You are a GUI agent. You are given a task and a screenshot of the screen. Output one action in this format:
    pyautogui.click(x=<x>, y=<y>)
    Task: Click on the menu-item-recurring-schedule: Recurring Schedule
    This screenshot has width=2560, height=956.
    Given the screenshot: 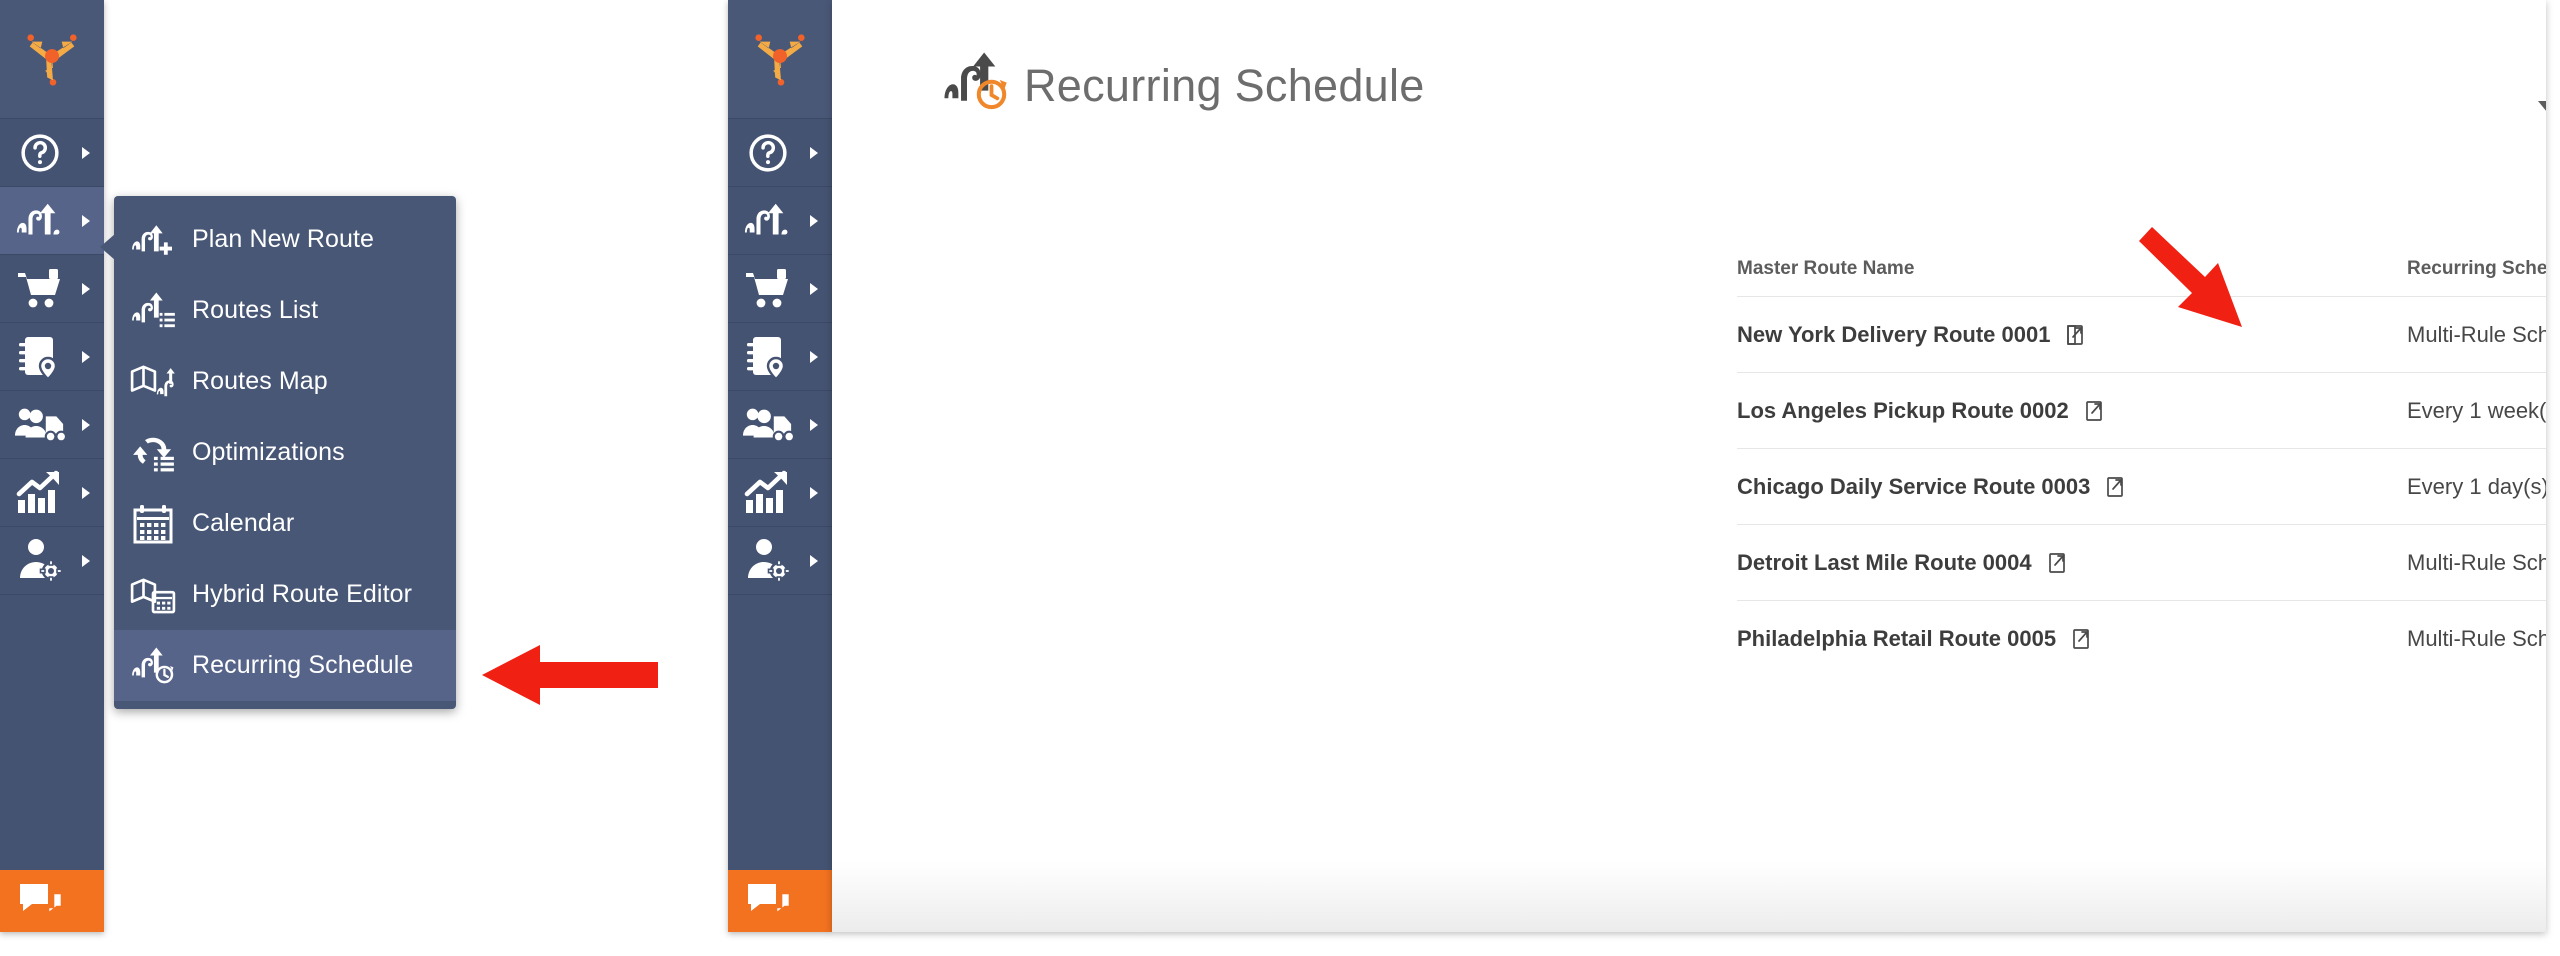 What is the action you would take?
    pyautogui.click(x=285, y=665)
    